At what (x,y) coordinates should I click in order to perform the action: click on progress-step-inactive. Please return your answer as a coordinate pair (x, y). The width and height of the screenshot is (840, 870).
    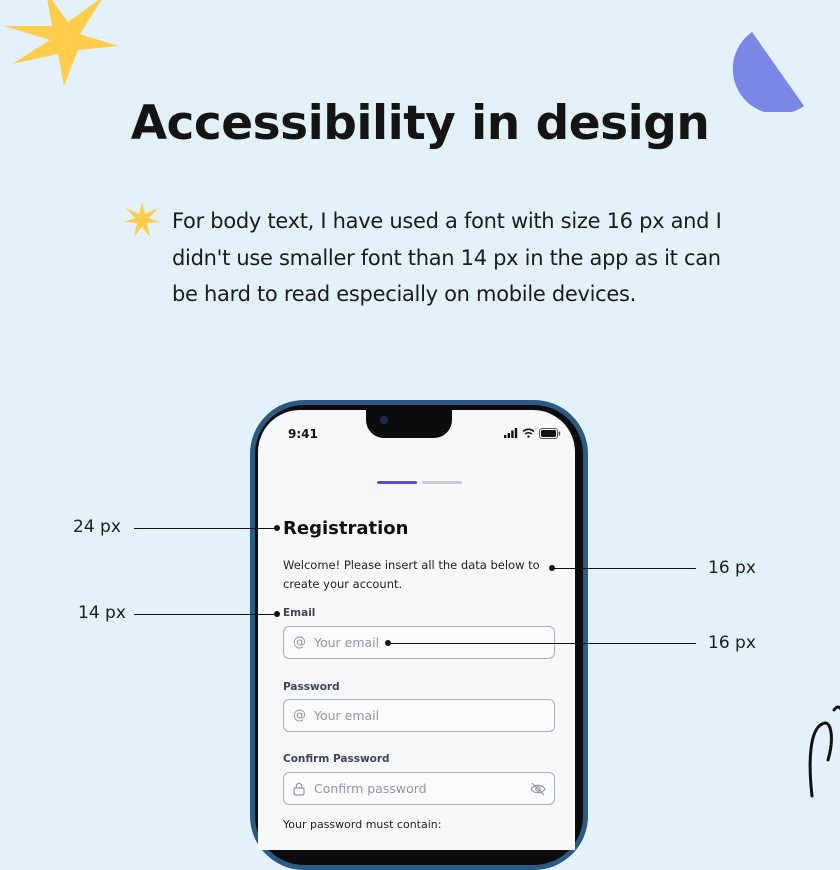
    Looking at the image, I should click on (442, 482).